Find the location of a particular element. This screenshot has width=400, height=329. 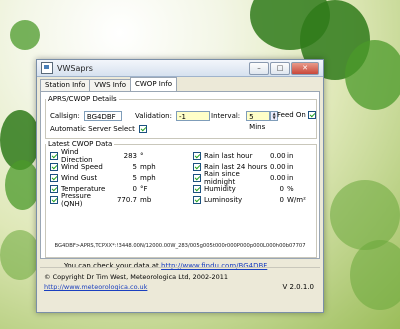

title-bar: VWSaprs – □ ✕ is located at coordinates (180, 68).